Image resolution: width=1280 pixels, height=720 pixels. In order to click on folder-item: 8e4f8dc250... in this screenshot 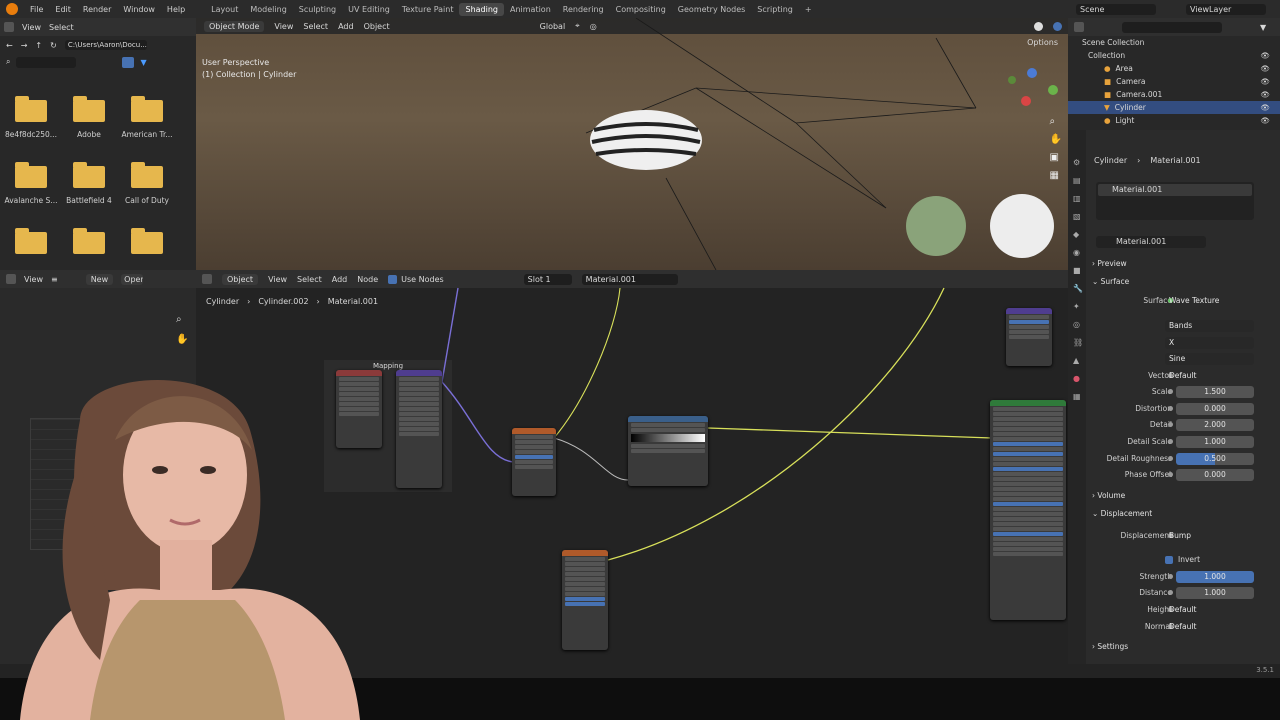, I will do `click(31, 117)`.